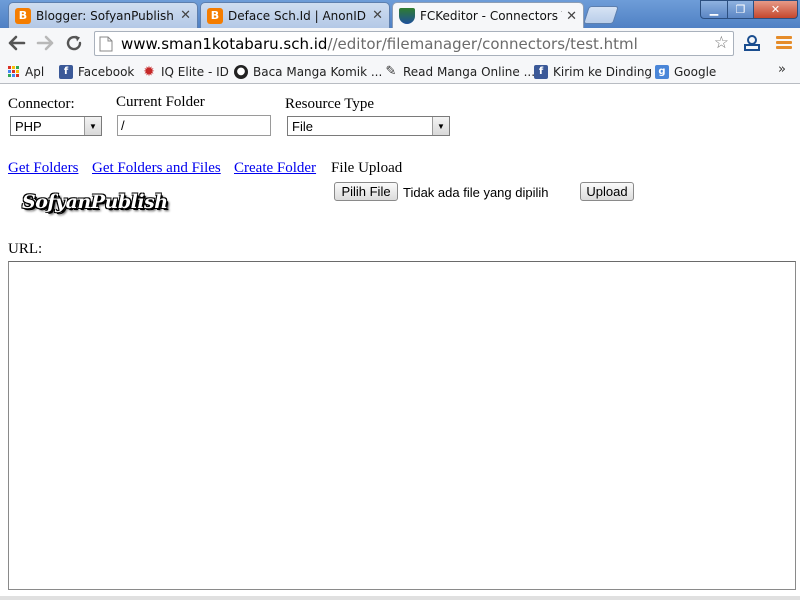 The width and height of the screenshot is (800, 600). I want to click on reload-icon, so click(74, 43).